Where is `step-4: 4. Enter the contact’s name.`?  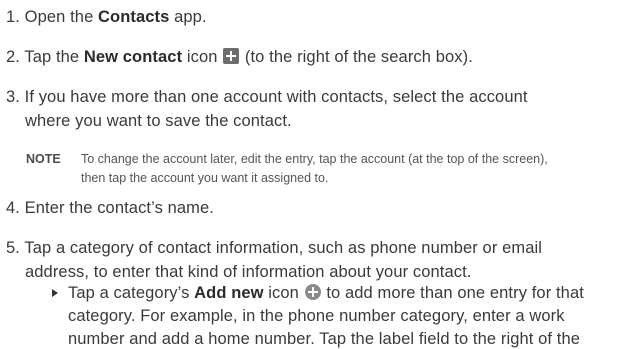 step-4: 4. Enter the contact’s name. is located at coordinates (110, 208).